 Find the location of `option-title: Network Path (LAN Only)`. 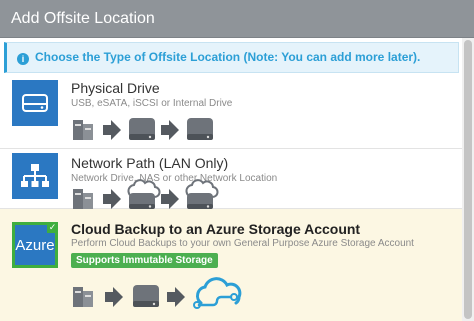

option-title: Network Path (LAN Only) is located at coordinates (150, 163).